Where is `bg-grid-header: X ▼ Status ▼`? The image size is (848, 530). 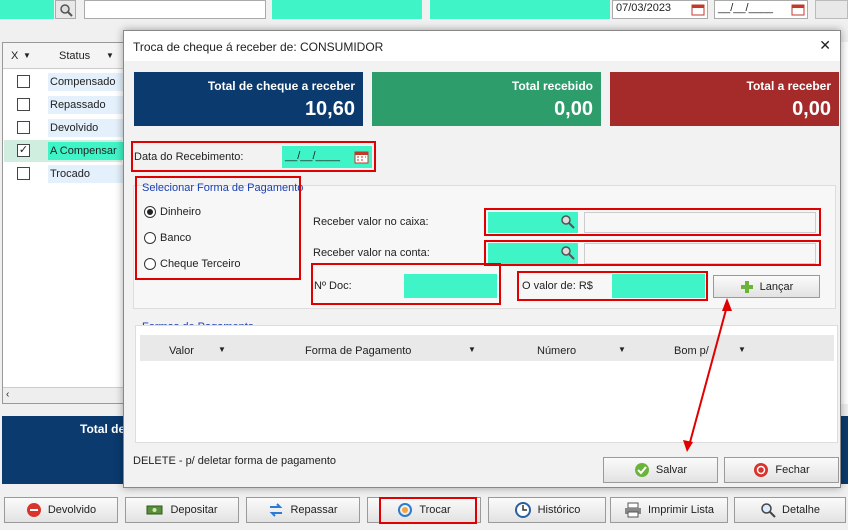
bg-grid-header: X ▼ Status ▼ is located at coordinates (63, 56).